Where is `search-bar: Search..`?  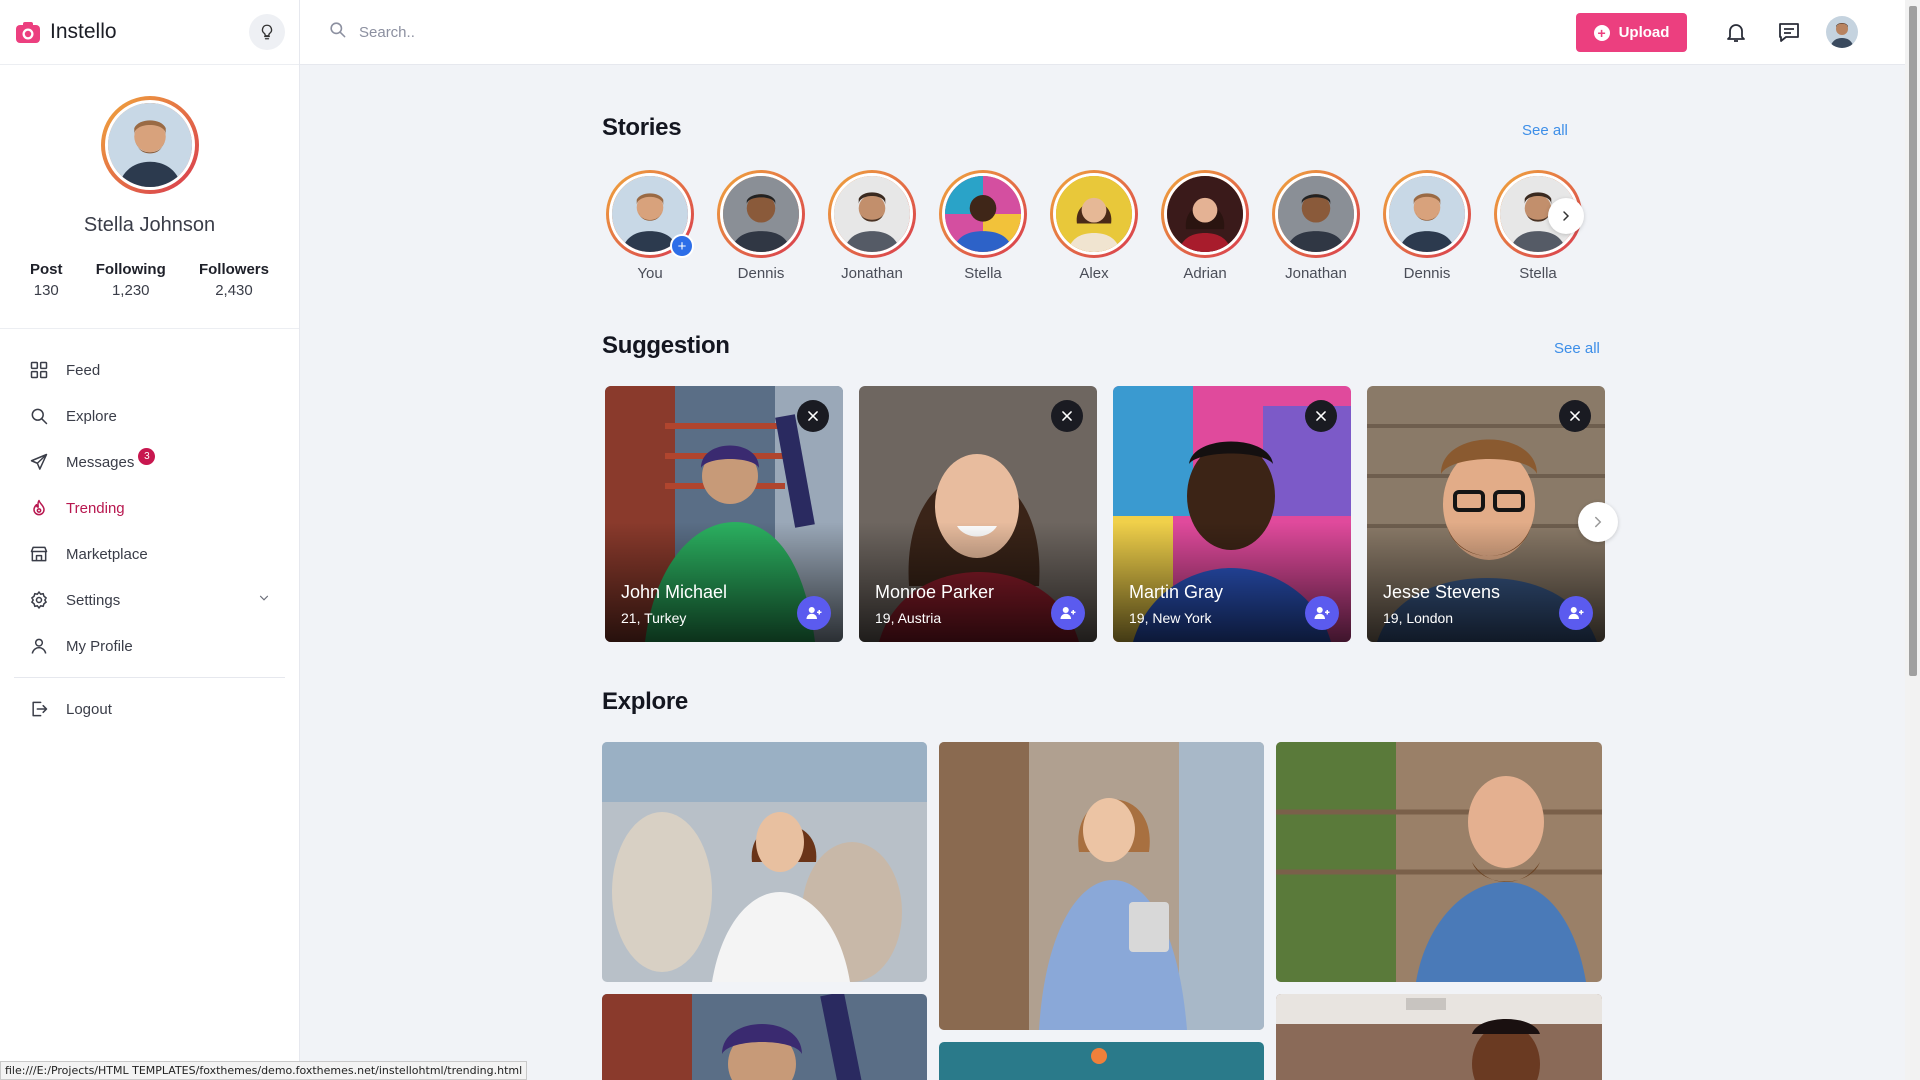 search-bar: Search.. is located at coordinates (371, 32).